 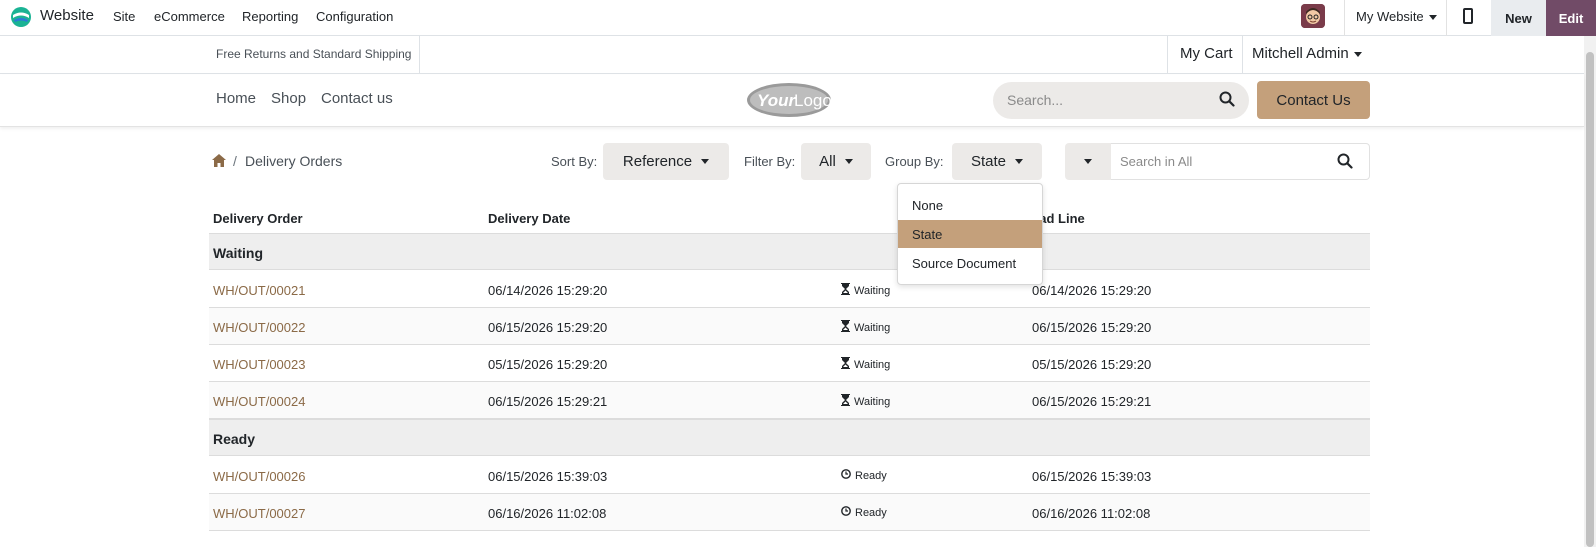 What do you see at coordinates (1092, 476) in the screenshot?
I see `deadline: 06/15/2026 15:39:03` at bounding box center [1092, 476].